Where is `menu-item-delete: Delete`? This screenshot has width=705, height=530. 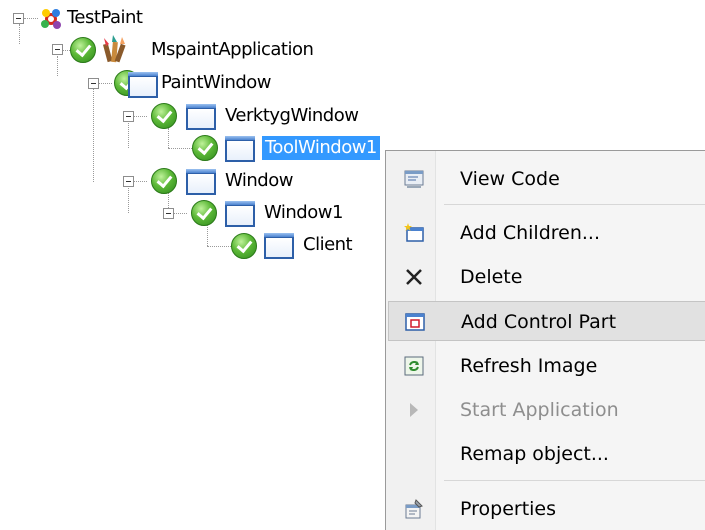 menu-item-delete: Delete is located at coordinates (546, 277).